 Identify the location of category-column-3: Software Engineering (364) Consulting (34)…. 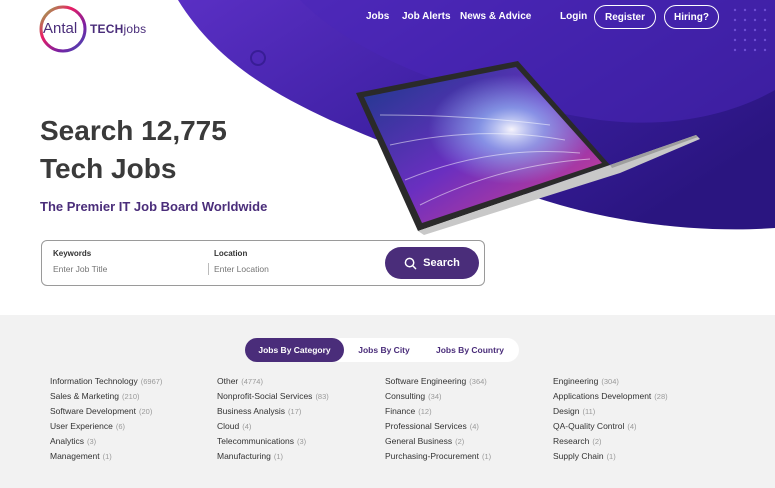
(438, 421).